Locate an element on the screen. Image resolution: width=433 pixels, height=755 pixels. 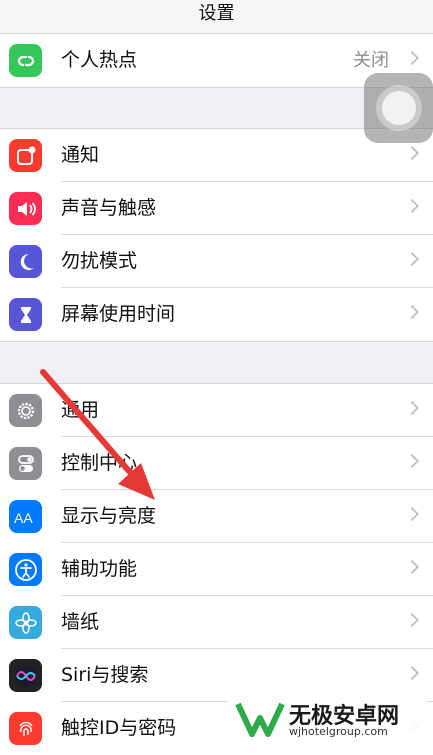
row-label: 辅助功能 is located at coordinates (99, 569).